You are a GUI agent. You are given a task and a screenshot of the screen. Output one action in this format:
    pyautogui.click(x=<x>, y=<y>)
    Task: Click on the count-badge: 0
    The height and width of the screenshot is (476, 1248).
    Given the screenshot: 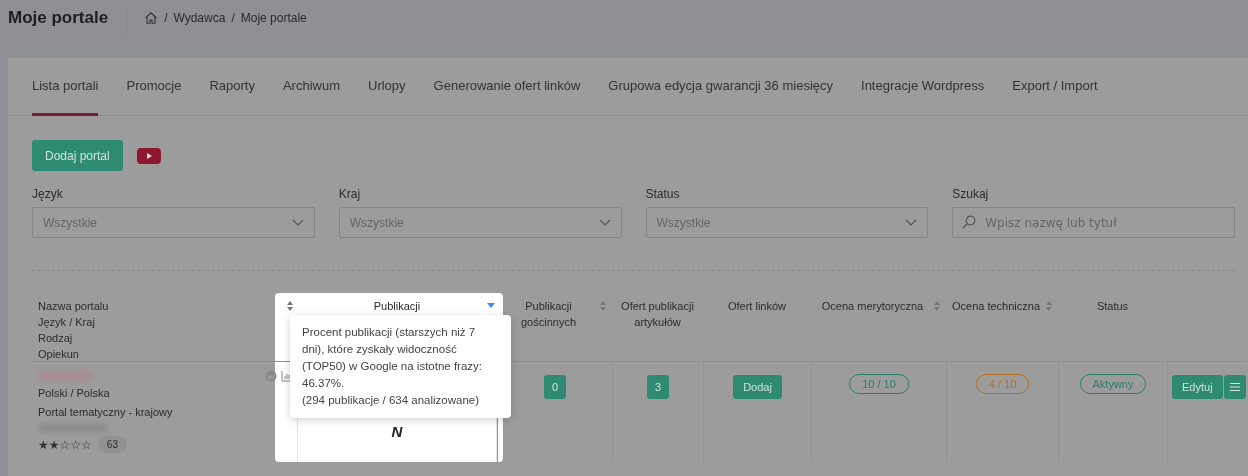 What is the action you would take?
    pyautogui.click(x=555, y=387)
    